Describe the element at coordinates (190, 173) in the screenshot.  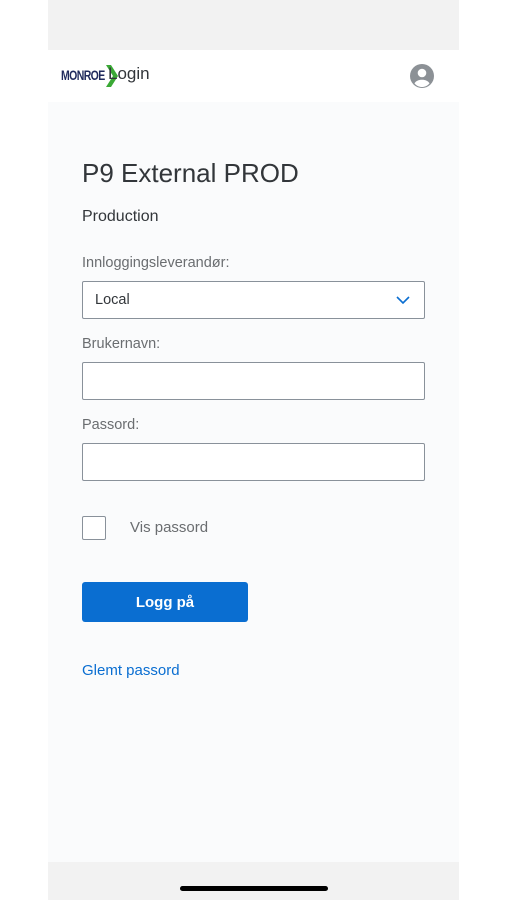
I see `page-title: P9 External PROD` at that location.